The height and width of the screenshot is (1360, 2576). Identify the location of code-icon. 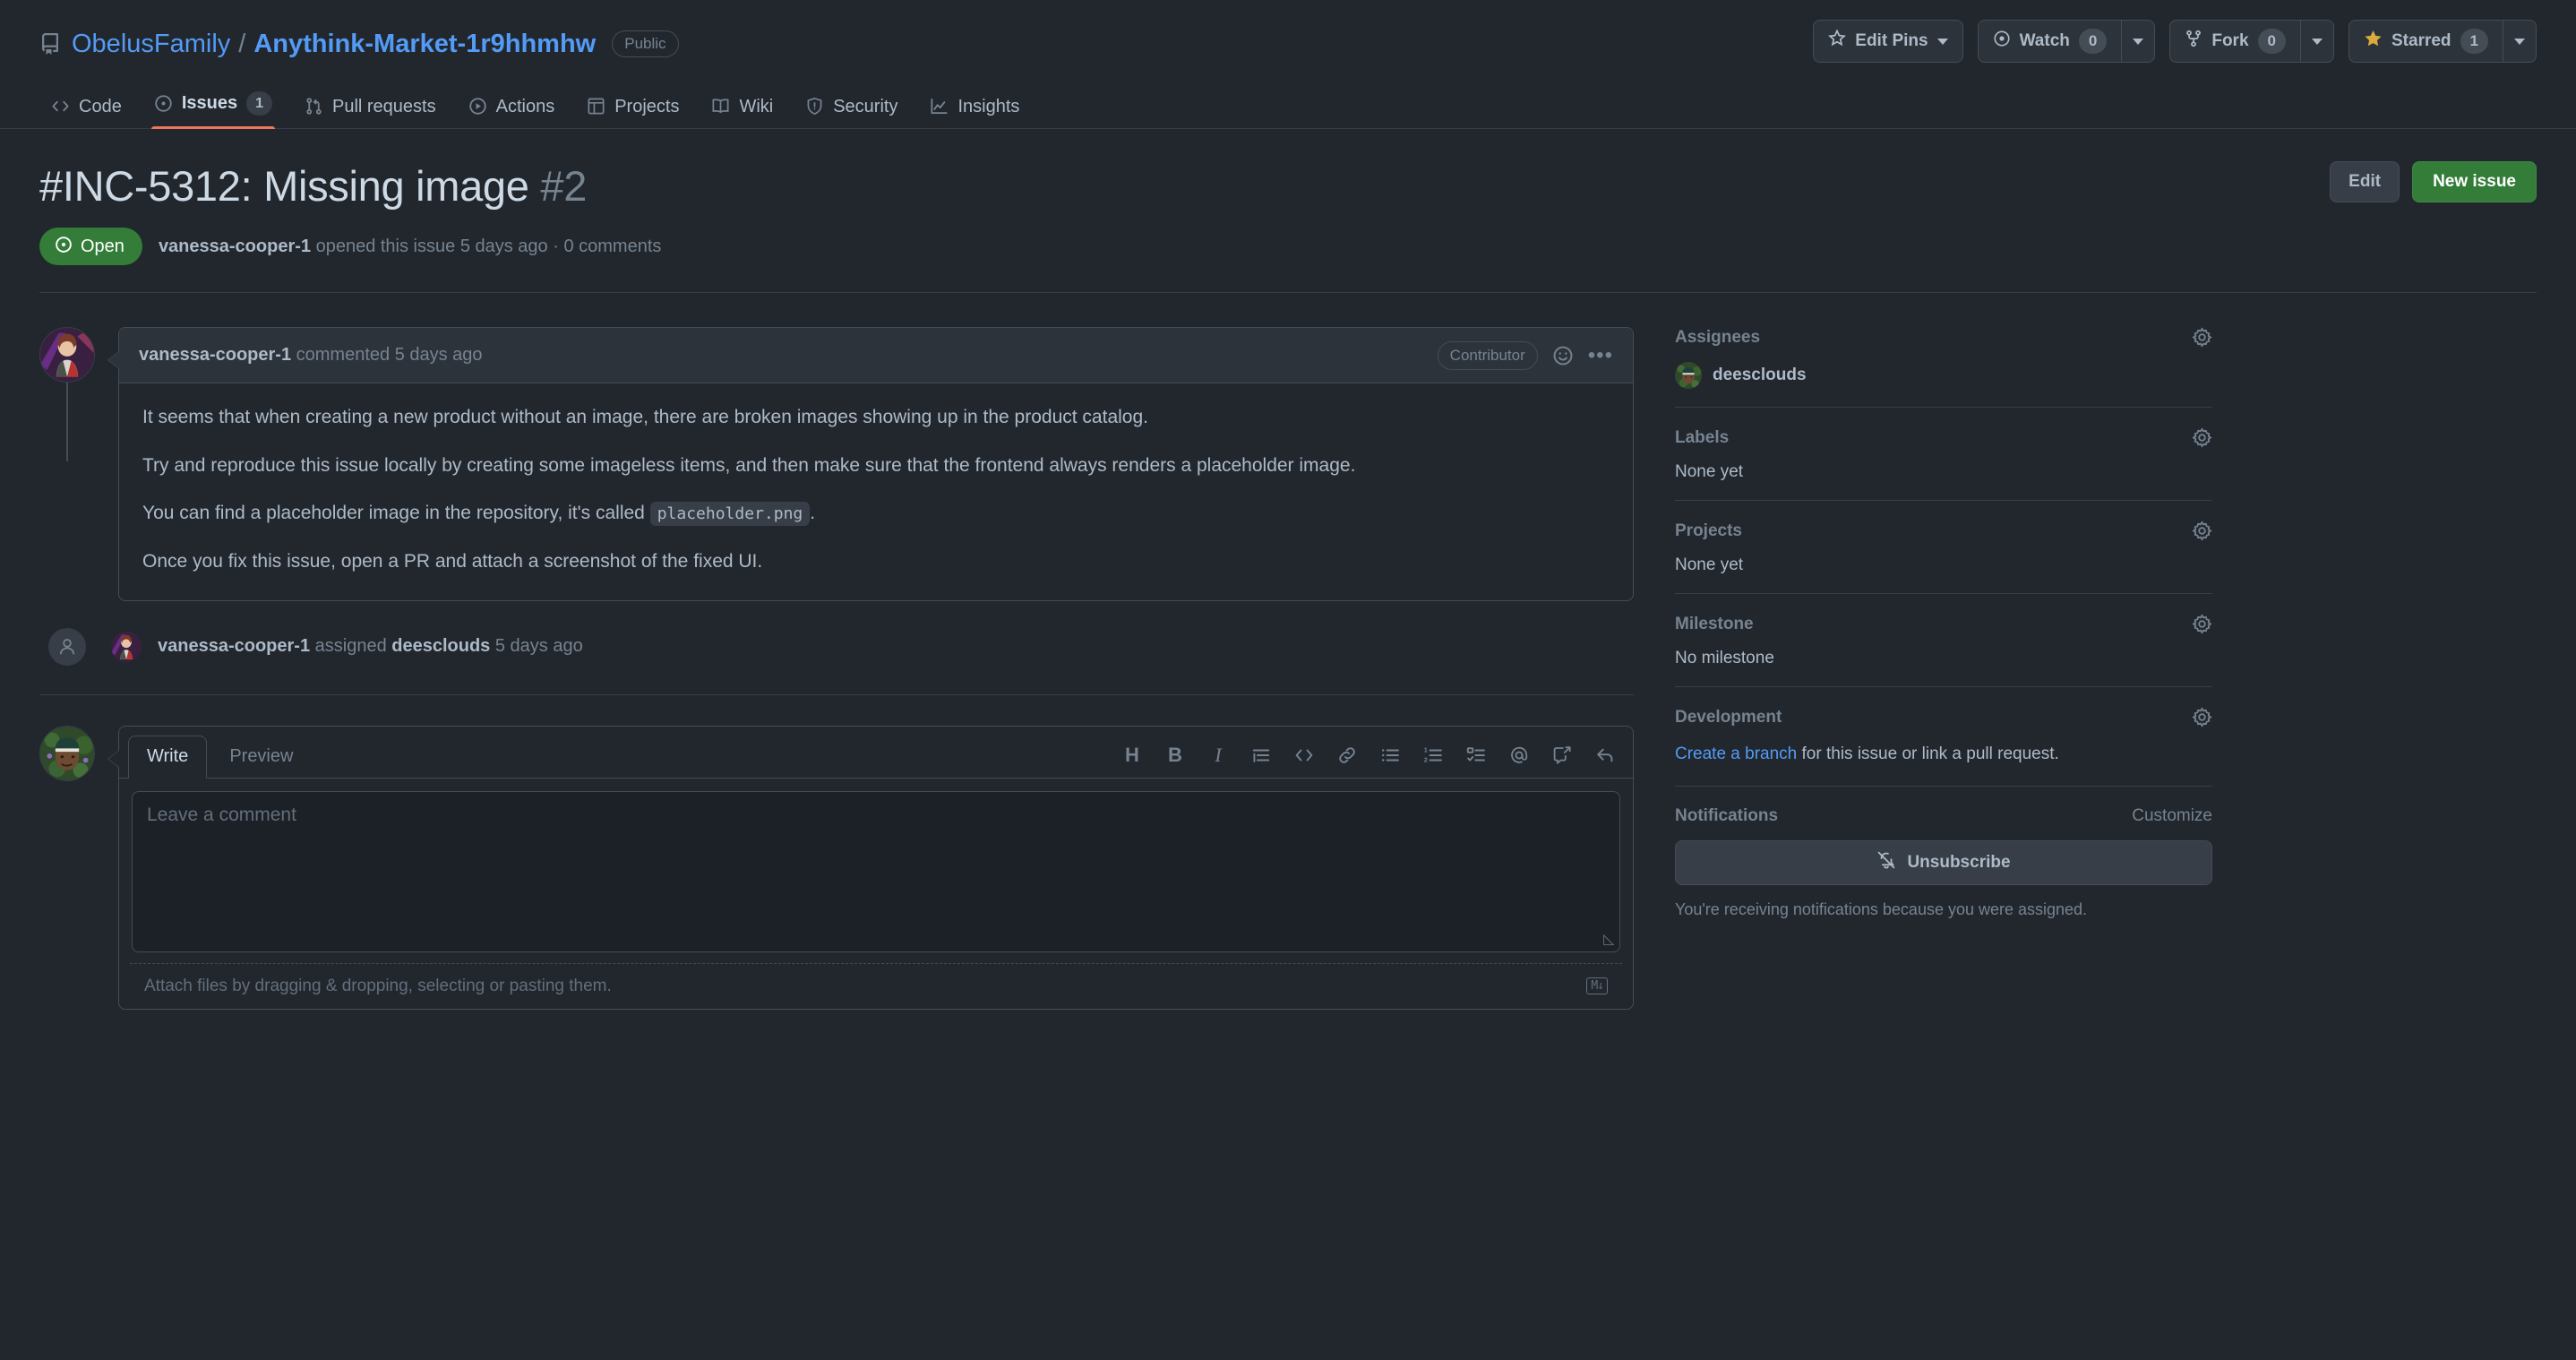
(1304, 755).